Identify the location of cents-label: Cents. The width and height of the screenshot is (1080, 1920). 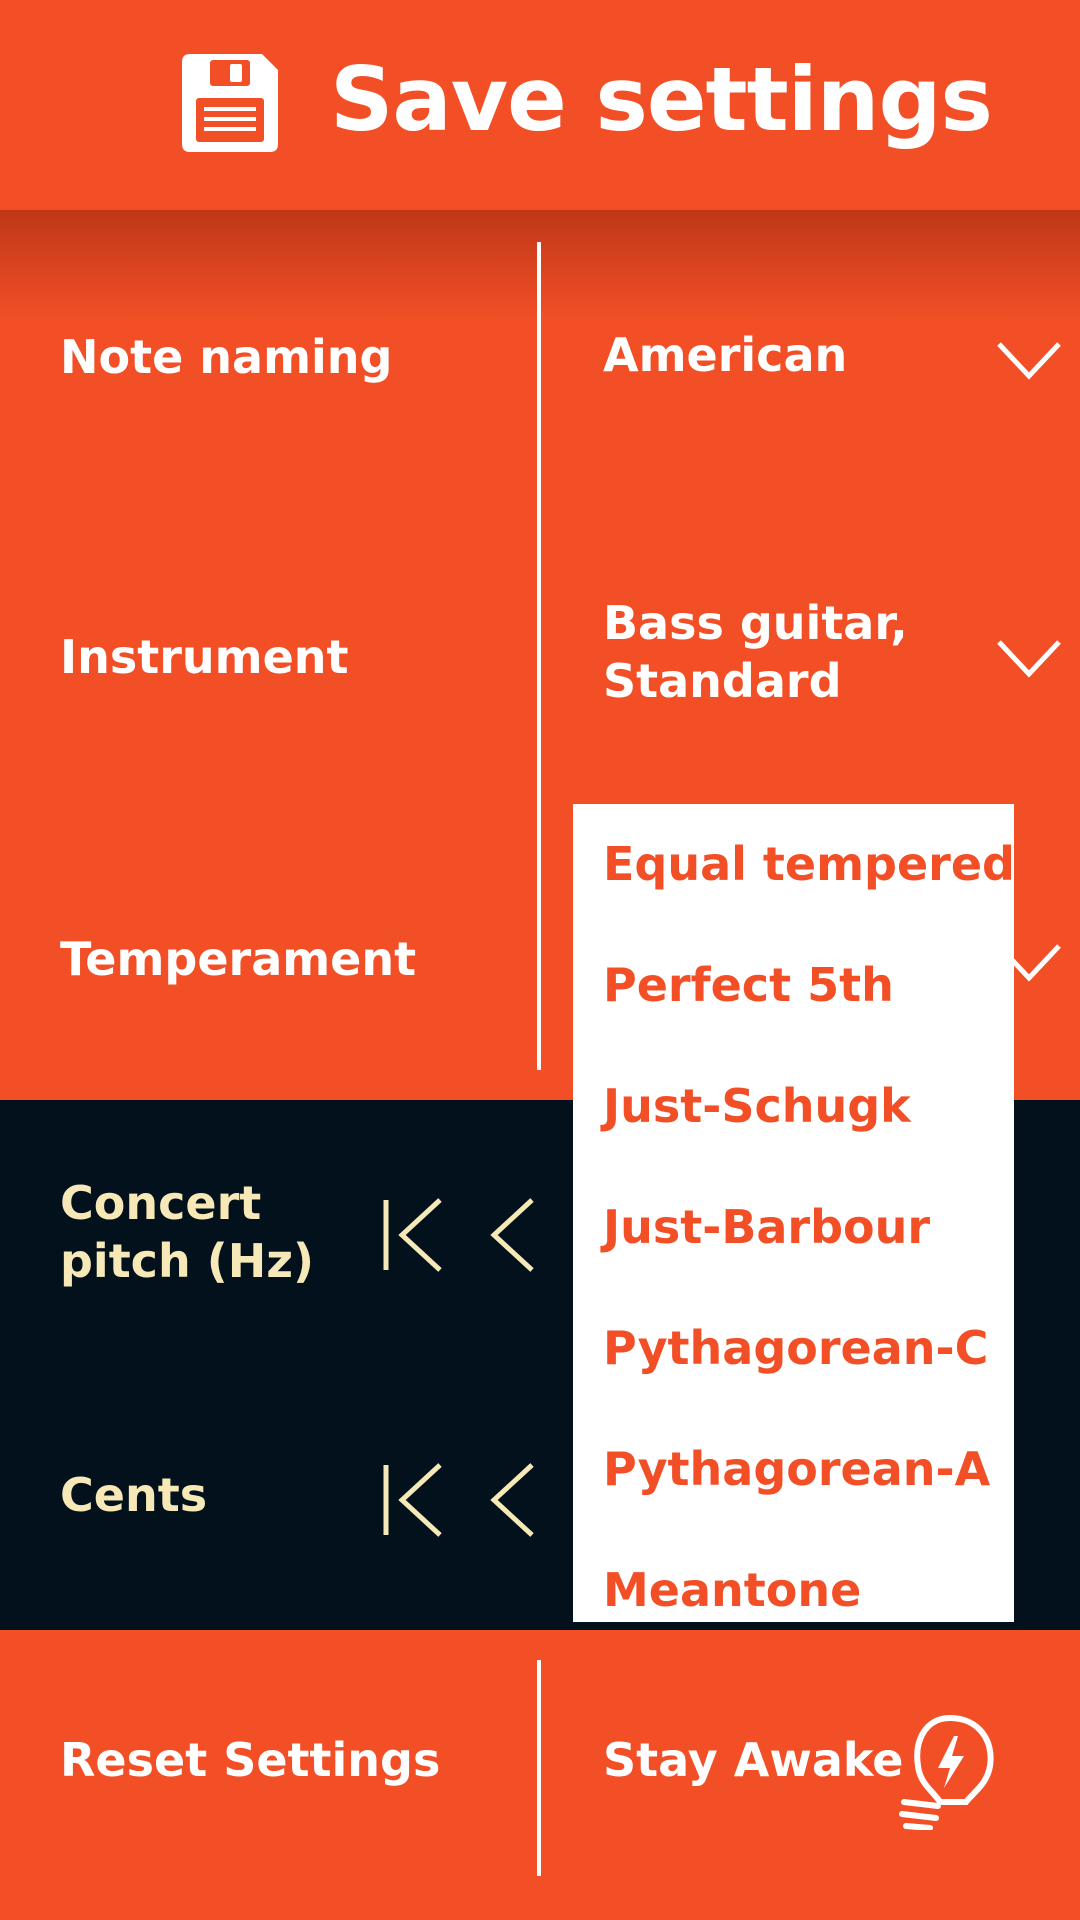
(134, 1495).